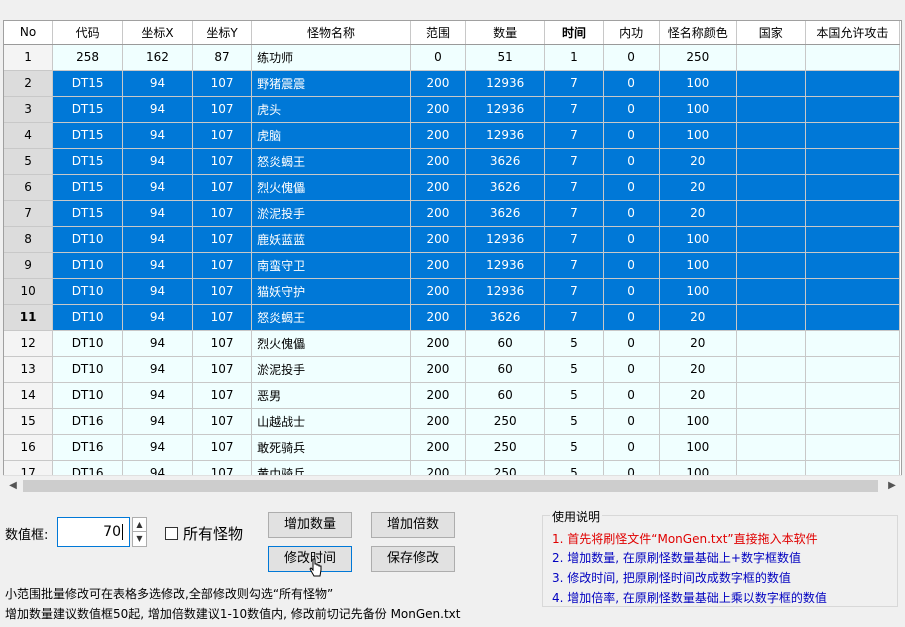 The height and width of the screenshot is (627, 905). What do you see at coordinates (505, 33) in the screenshot?
I see `column-header: 数量` at bounding box center [505, 33].